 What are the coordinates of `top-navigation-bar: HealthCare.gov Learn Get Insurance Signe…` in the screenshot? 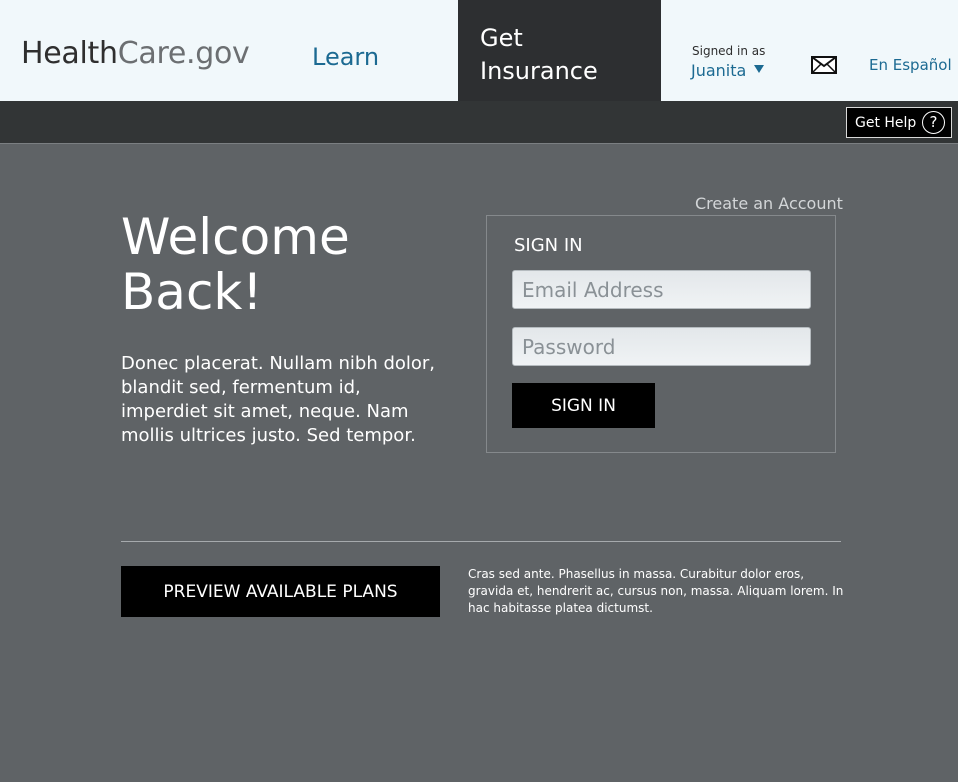 It's located at (479, 50).